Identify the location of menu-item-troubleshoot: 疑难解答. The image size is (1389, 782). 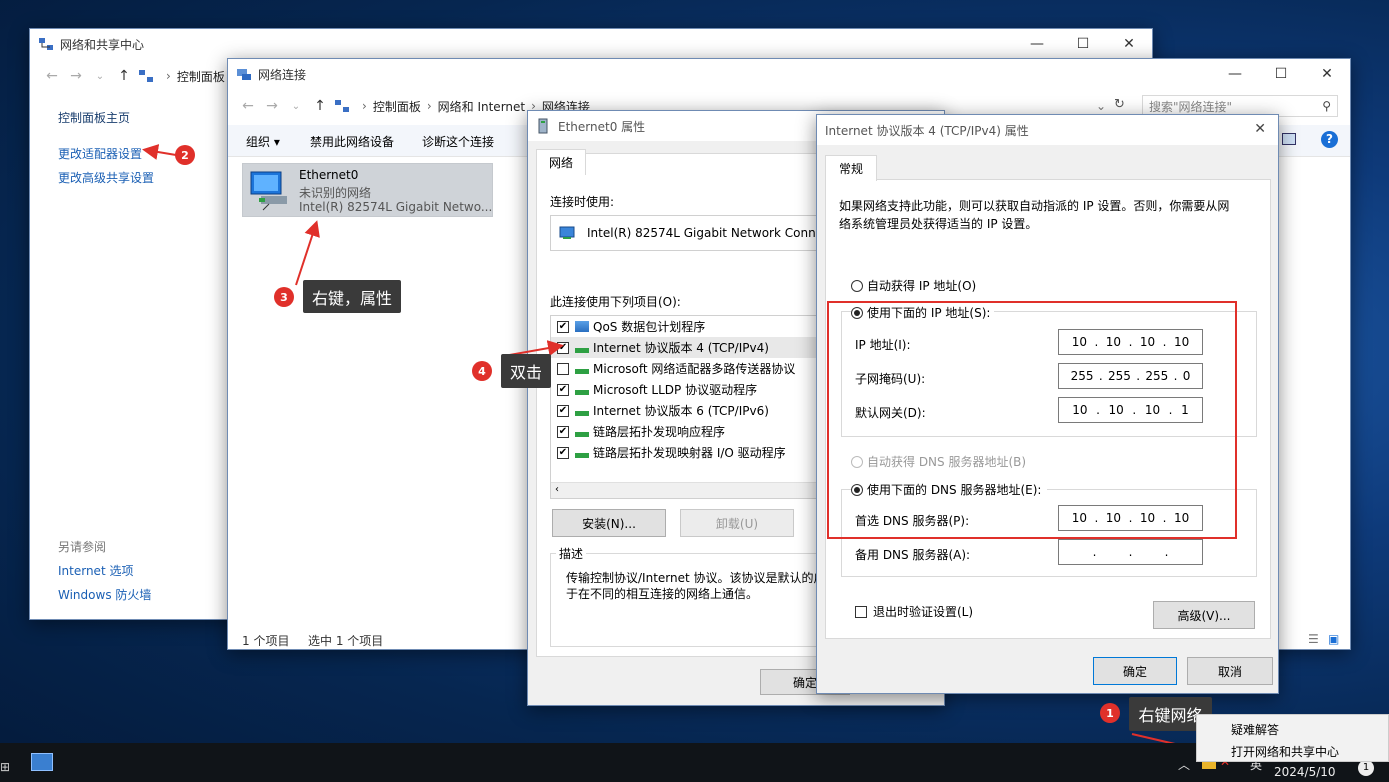
(1255, 729).